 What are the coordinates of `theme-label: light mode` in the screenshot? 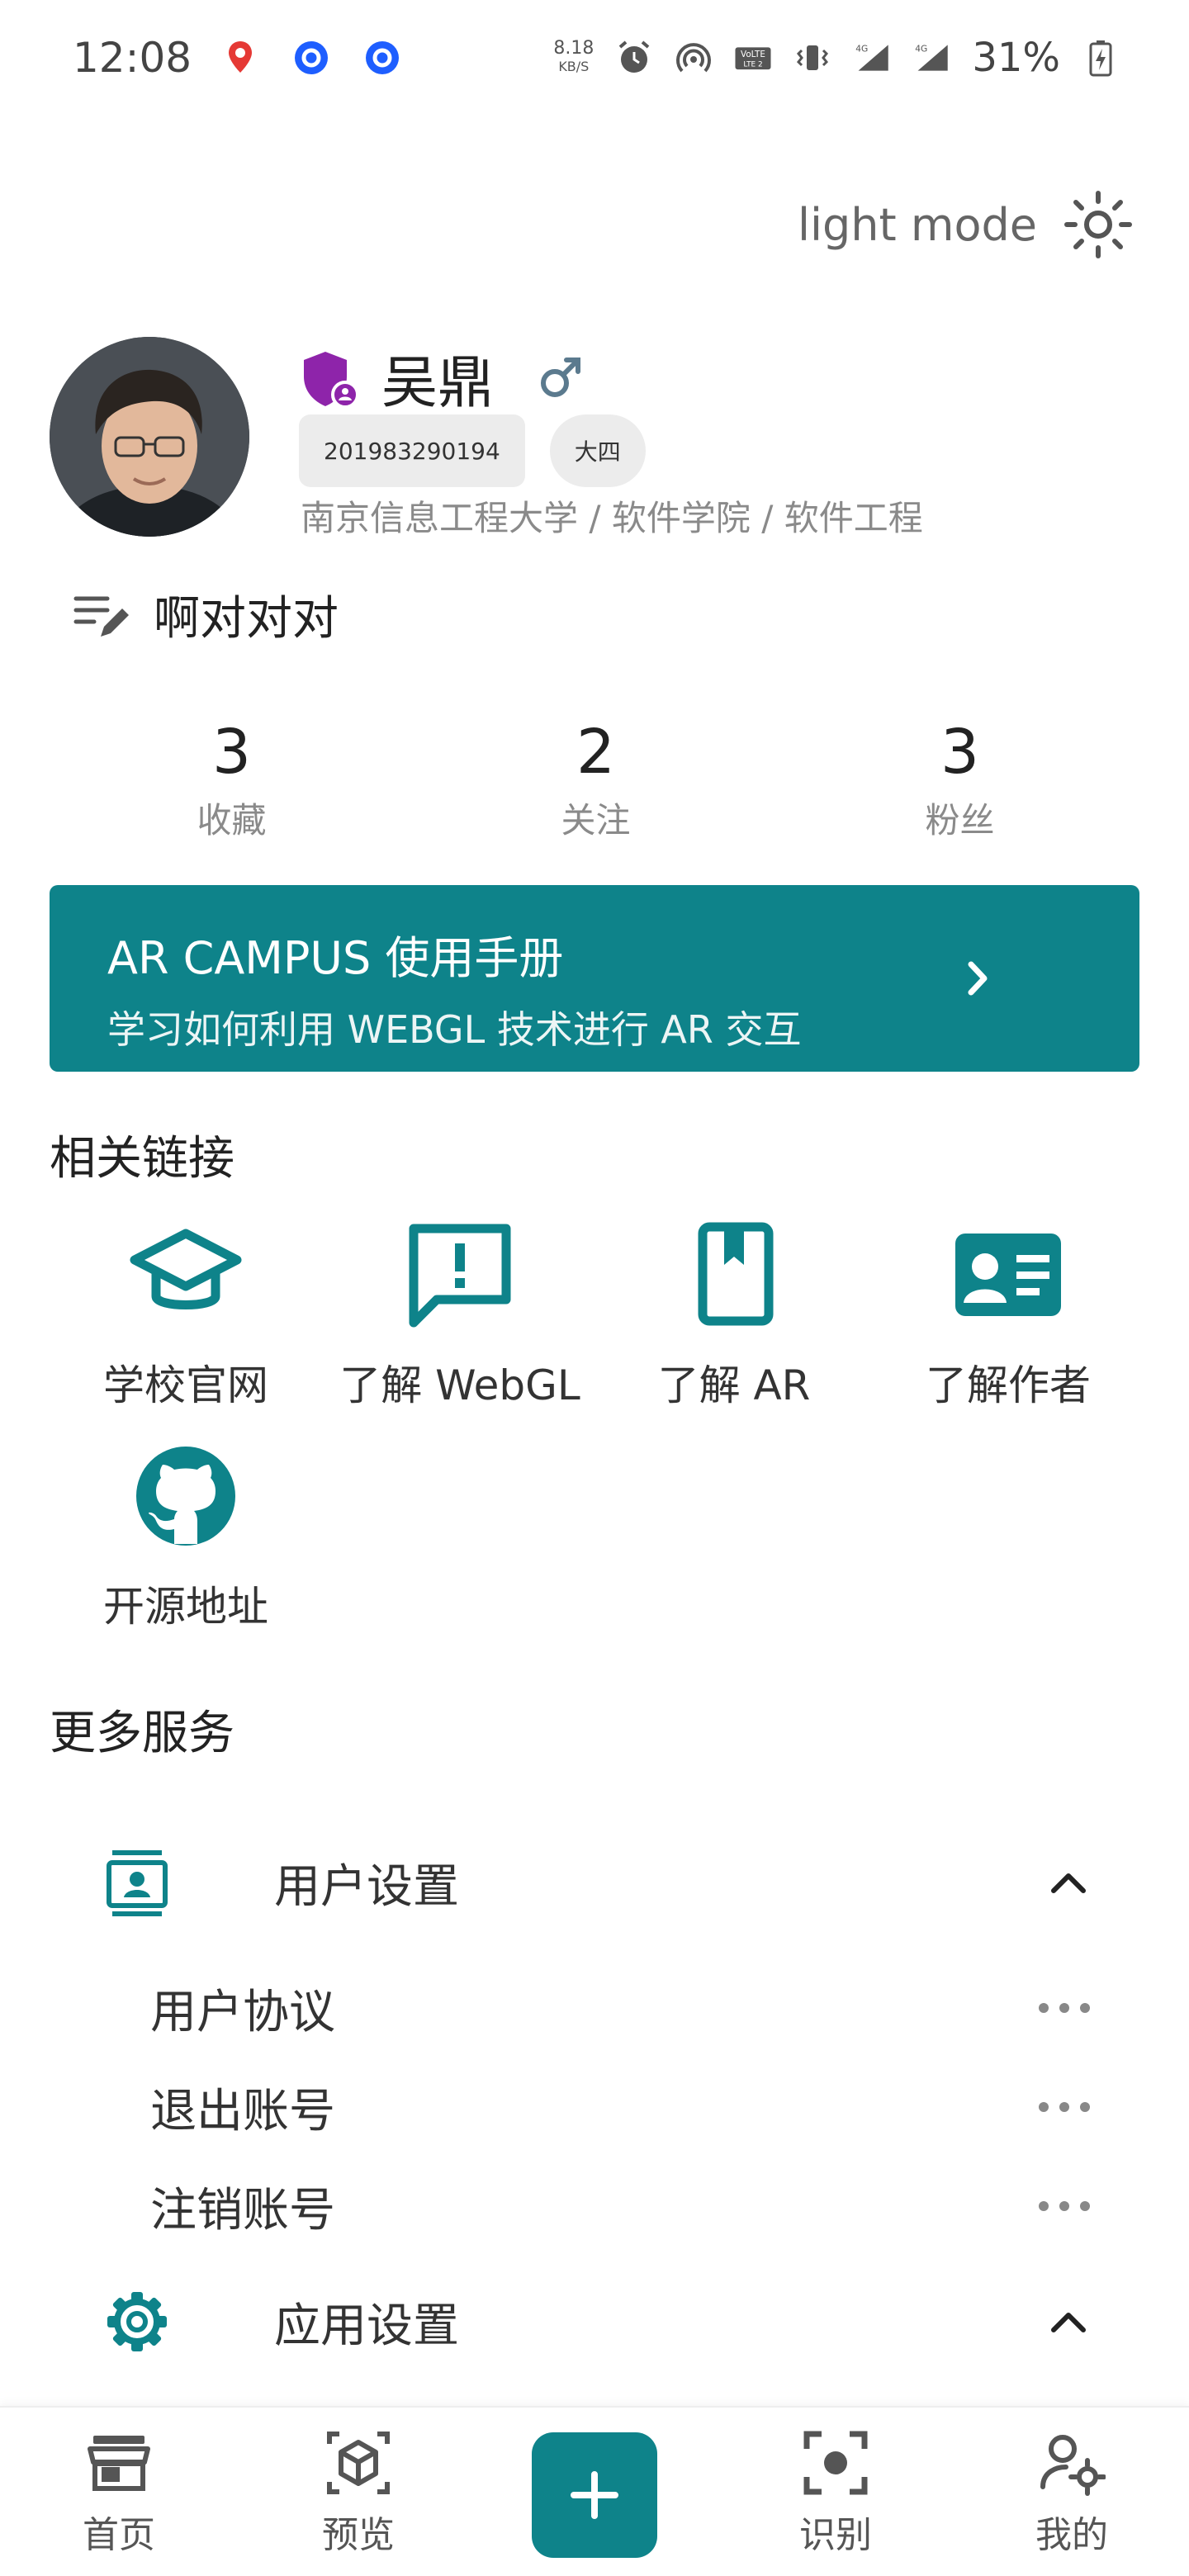 It's located at (917, 224).